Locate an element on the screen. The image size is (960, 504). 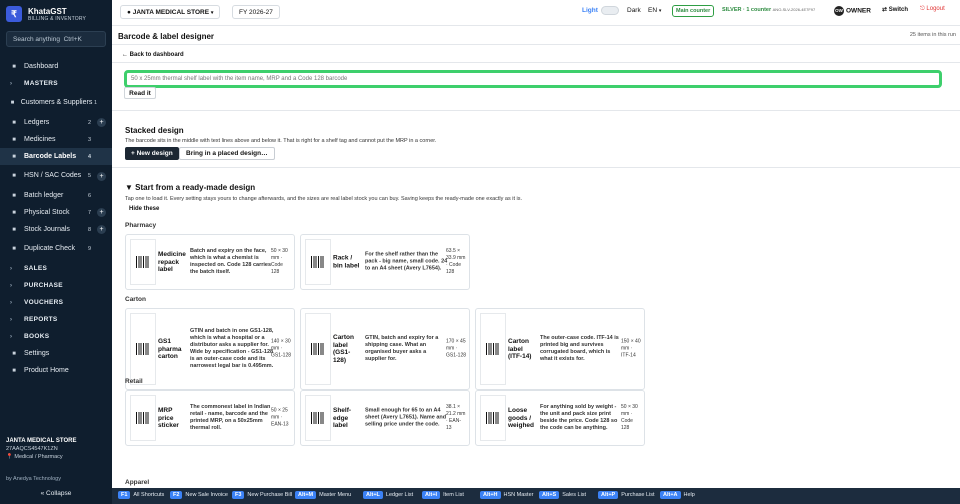
sidebar-item-books: › BOOKS is located at coordinates (56, 336).